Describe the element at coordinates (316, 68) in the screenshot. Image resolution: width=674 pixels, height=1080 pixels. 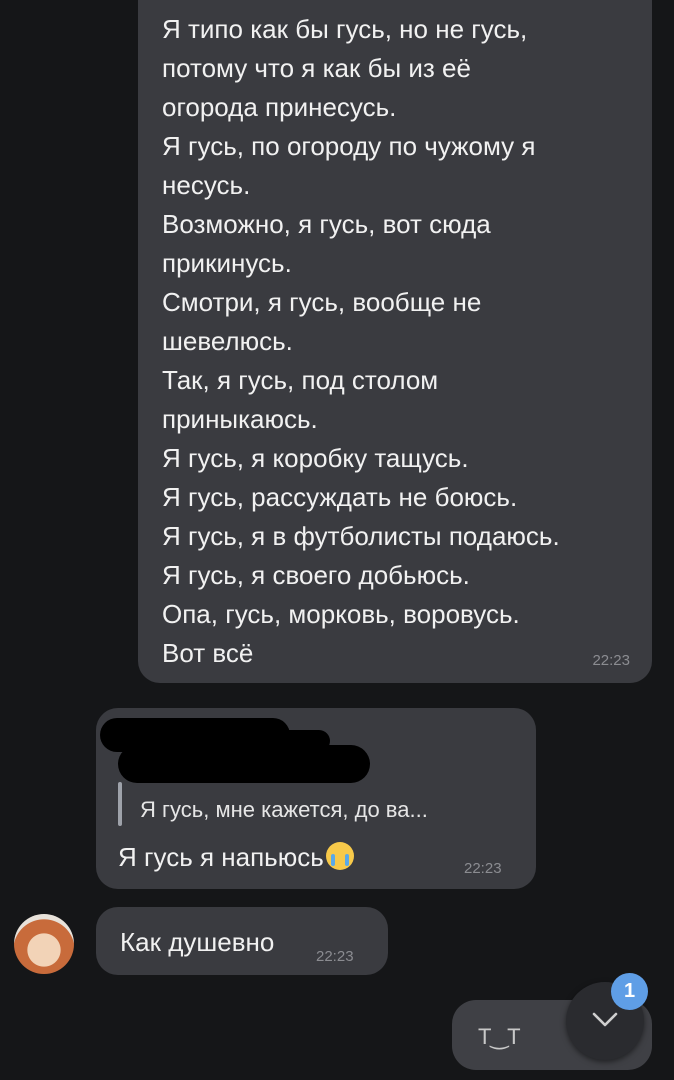
I see `song-line: потому что я как бы из её` at that location.